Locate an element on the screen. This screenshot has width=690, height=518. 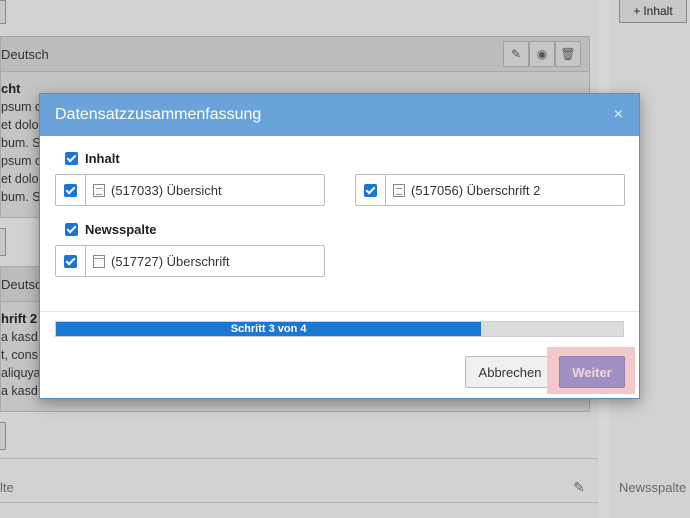
pencil-icon: ✎ is located at coordinates (516, 54).